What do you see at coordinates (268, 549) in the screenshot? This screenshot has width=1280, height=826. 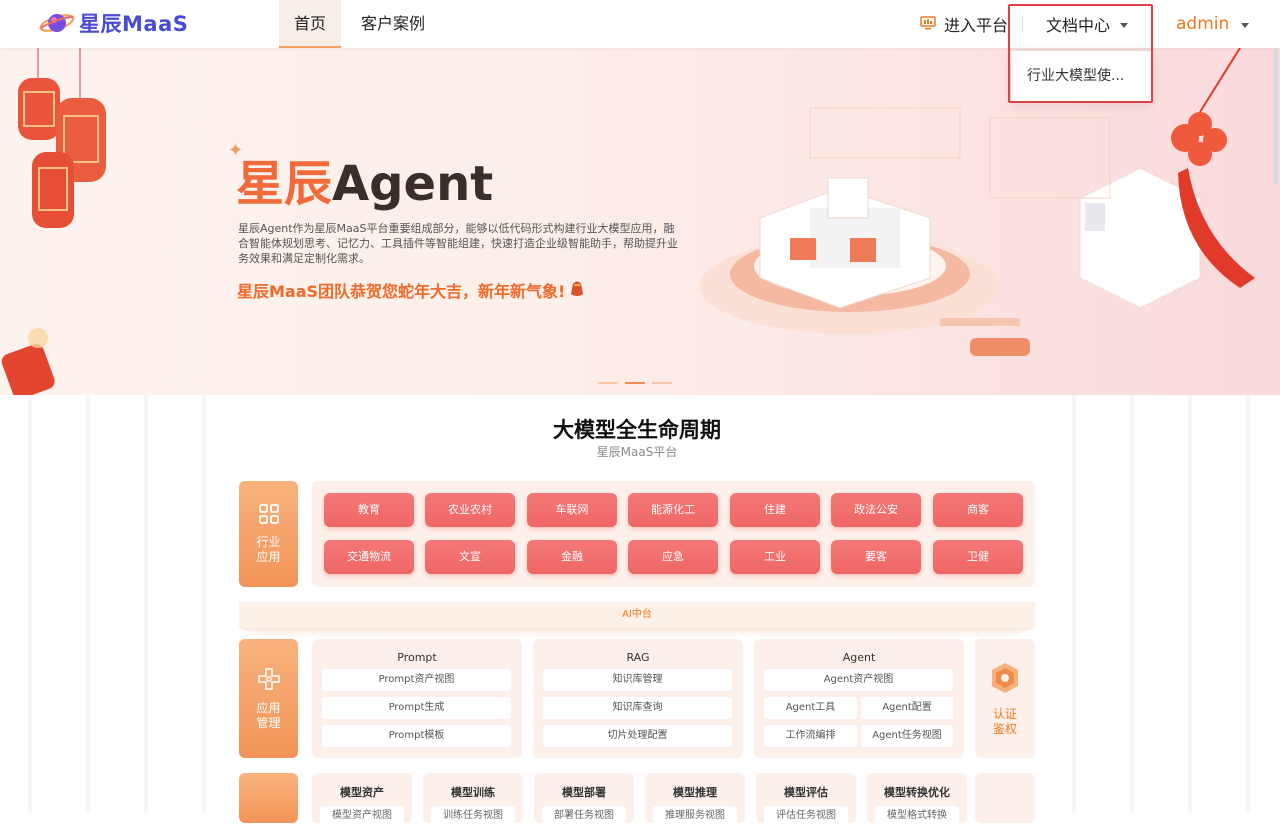 I see `industry-apps-label: 行业 应用` at bounding box center [268, 549].